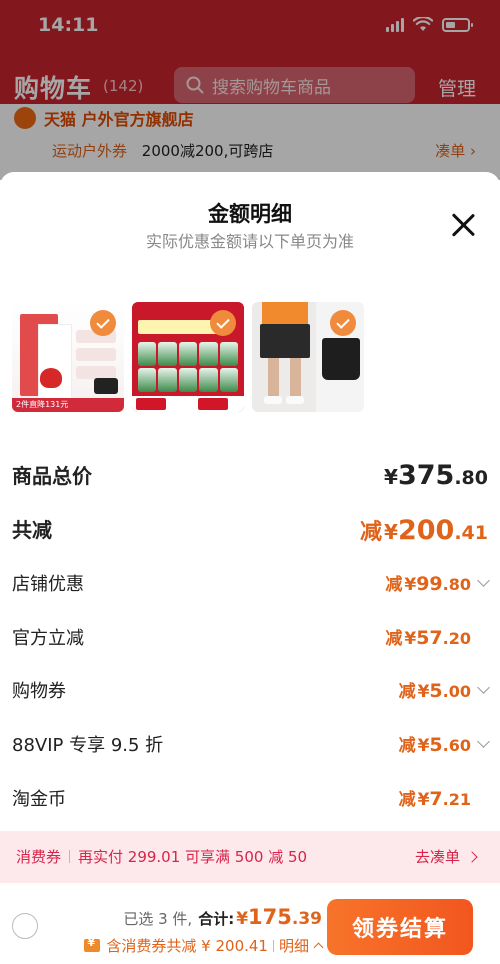  Describe the element at coordinates (48, 638) in the screenshot. I see `row-label: 官方立减` at that location.